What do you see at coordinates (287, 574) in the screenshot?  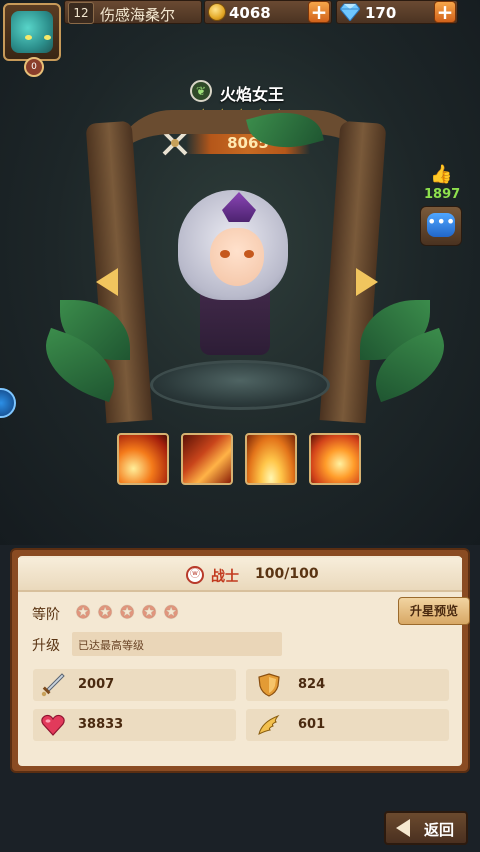 I see `class-progress: 100/100` at bounding box center [287, 574].